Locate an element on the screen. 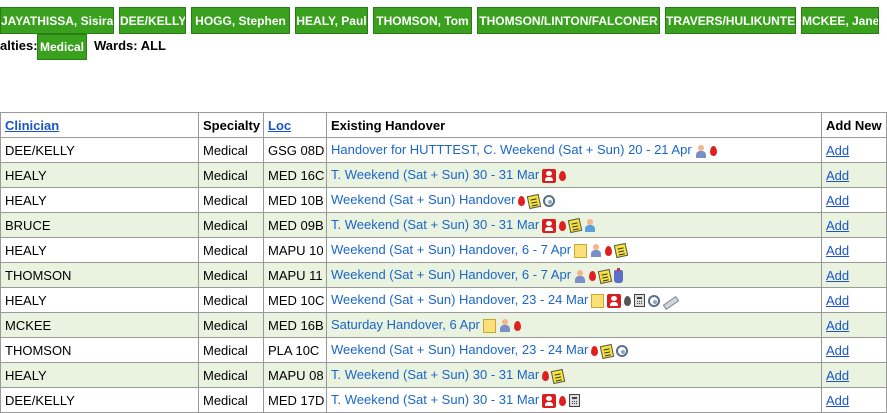 This screenshot has height=413, width=887. clinician-button-jayathissa: JAYATHISSA, Sisira is located at coordinates (57, 20).